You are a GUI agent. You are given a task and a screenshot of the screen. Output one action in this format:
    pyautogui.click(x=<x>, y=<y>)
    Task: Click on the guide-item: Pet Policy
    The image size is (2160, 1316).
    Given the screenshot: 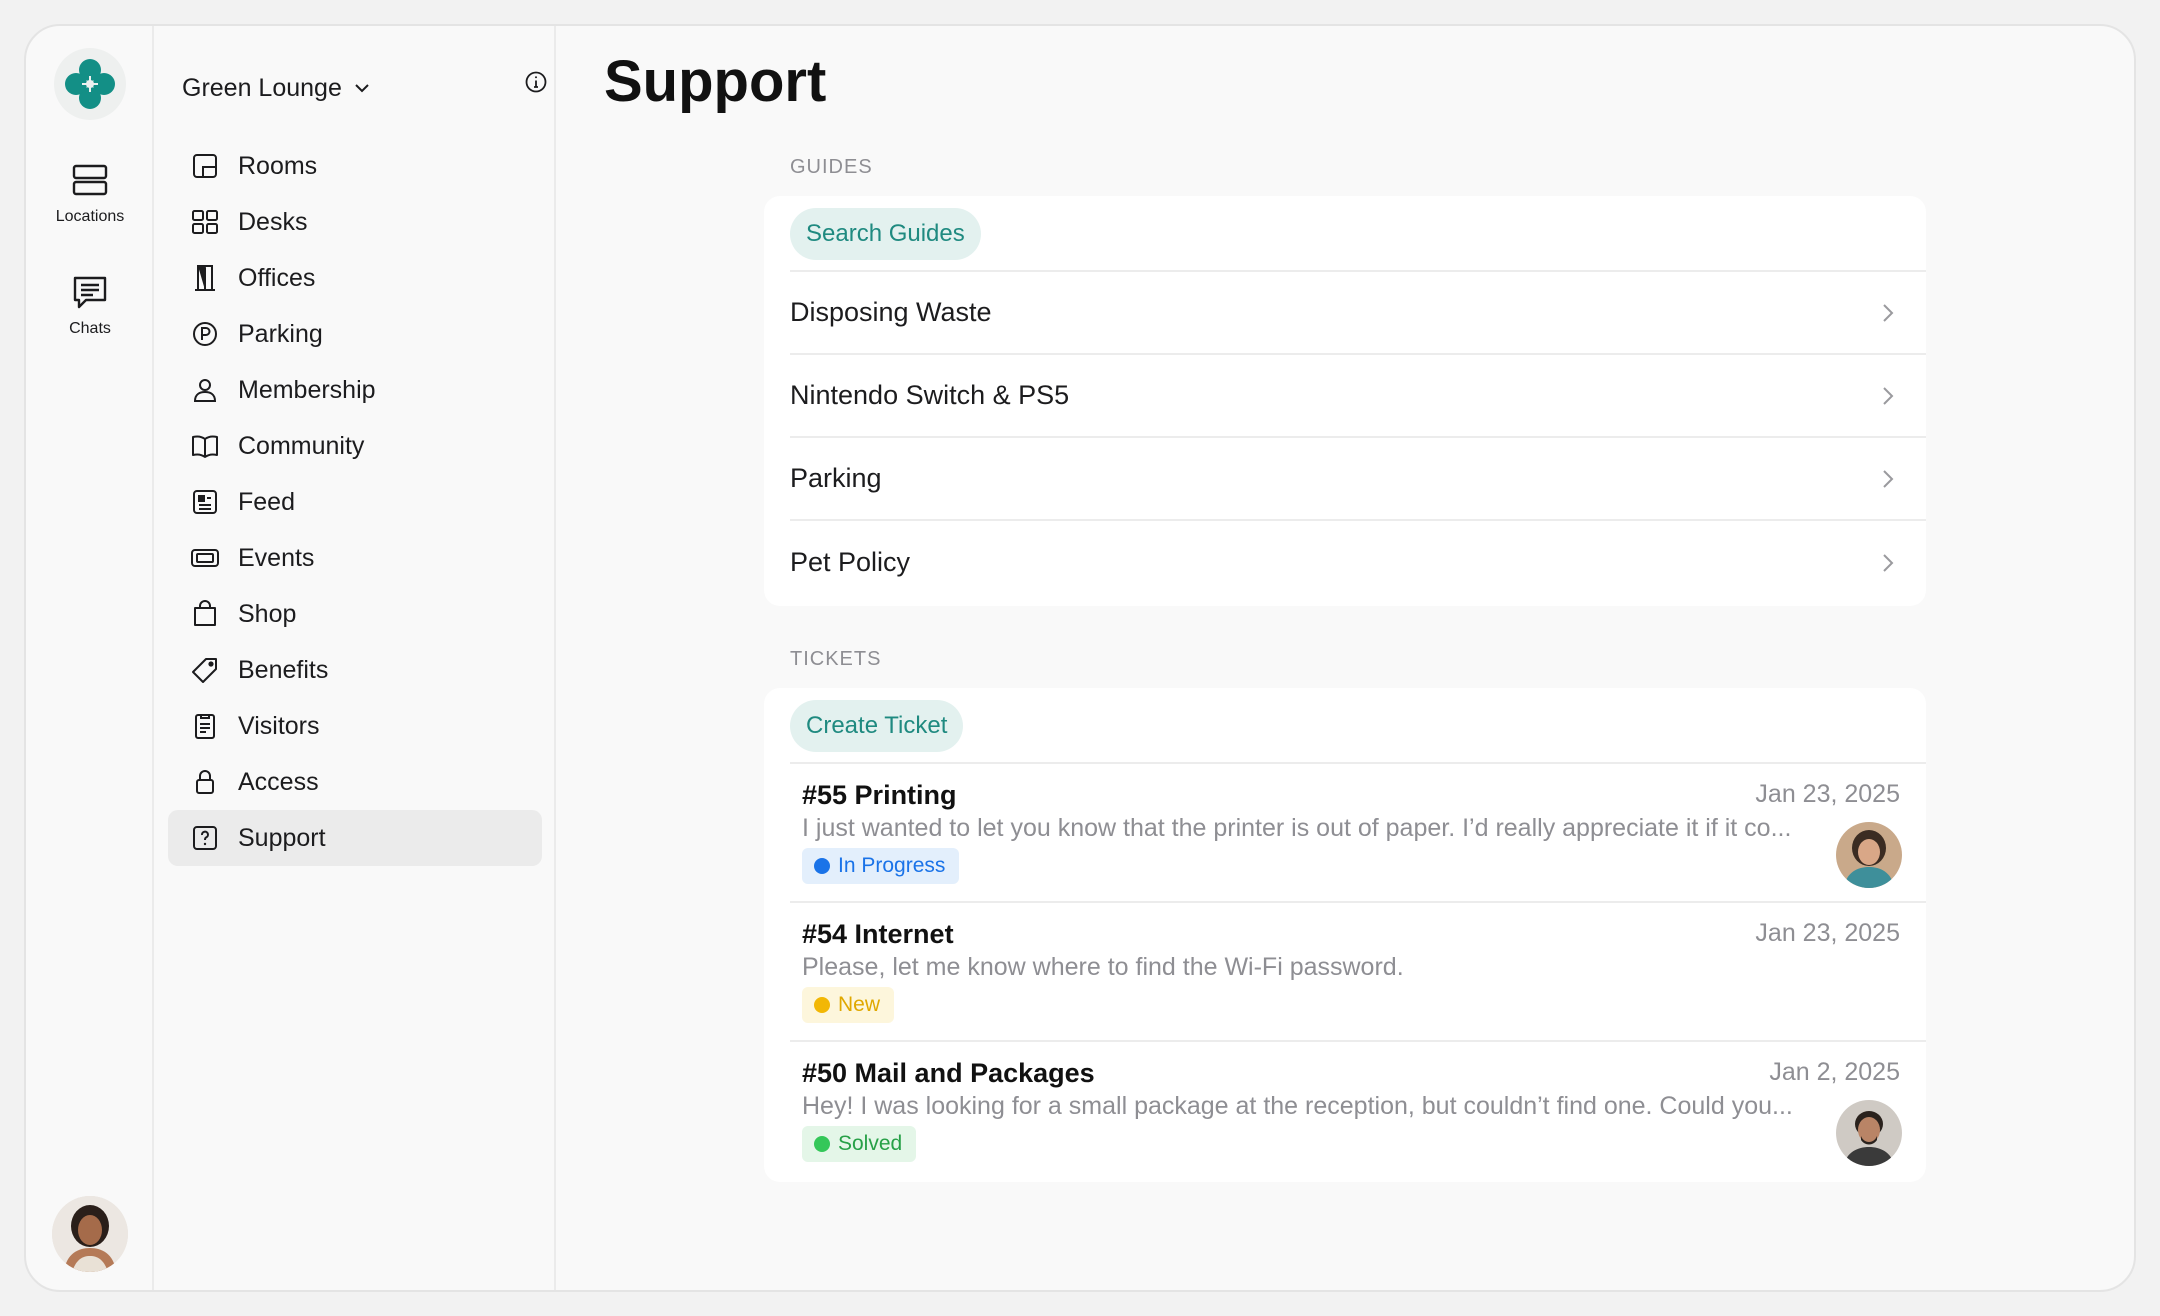 What is the action you would take?
    pyautogui.click(x=1358, y=562)
    